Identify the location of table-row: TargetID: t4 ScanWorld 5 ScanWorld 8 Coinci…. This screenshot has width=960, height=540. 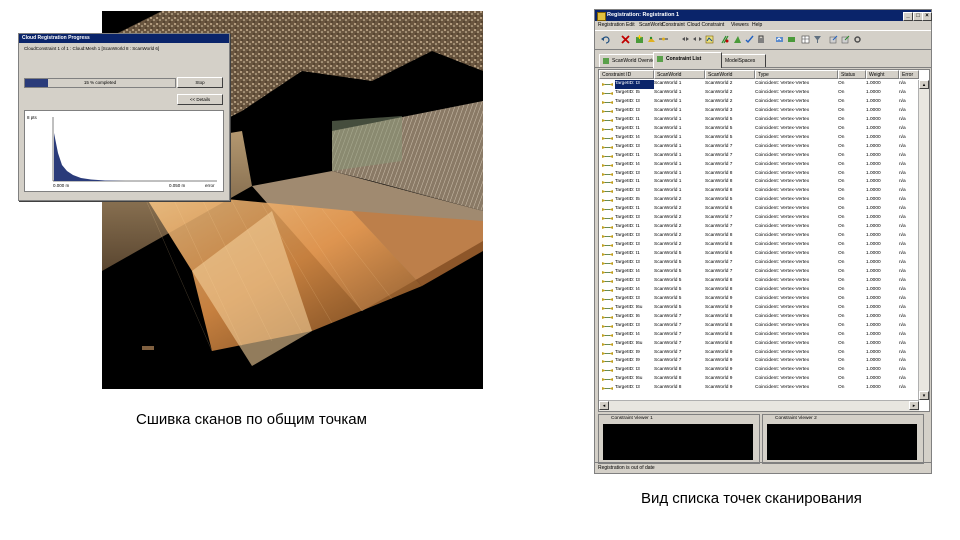
(757, 290).